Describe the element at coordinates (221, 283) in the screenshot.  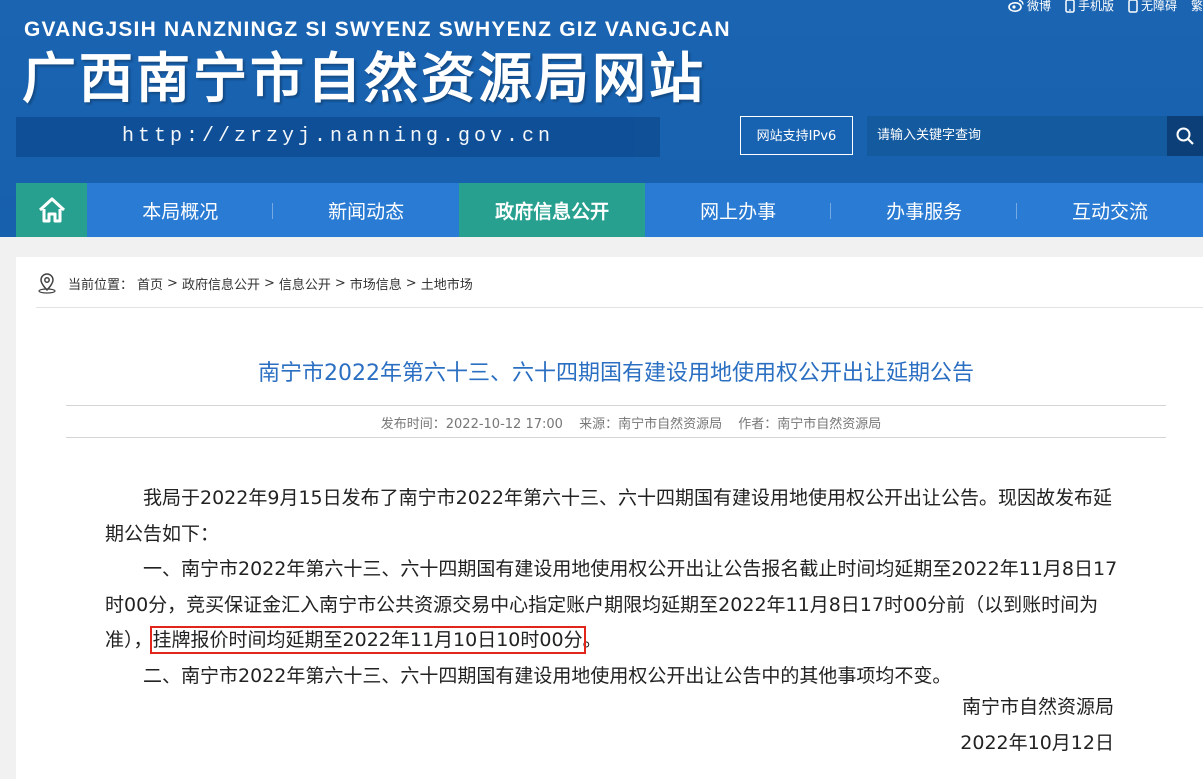
I see `breadcrumb-item-gov-info: 政府信息公开` at that location.